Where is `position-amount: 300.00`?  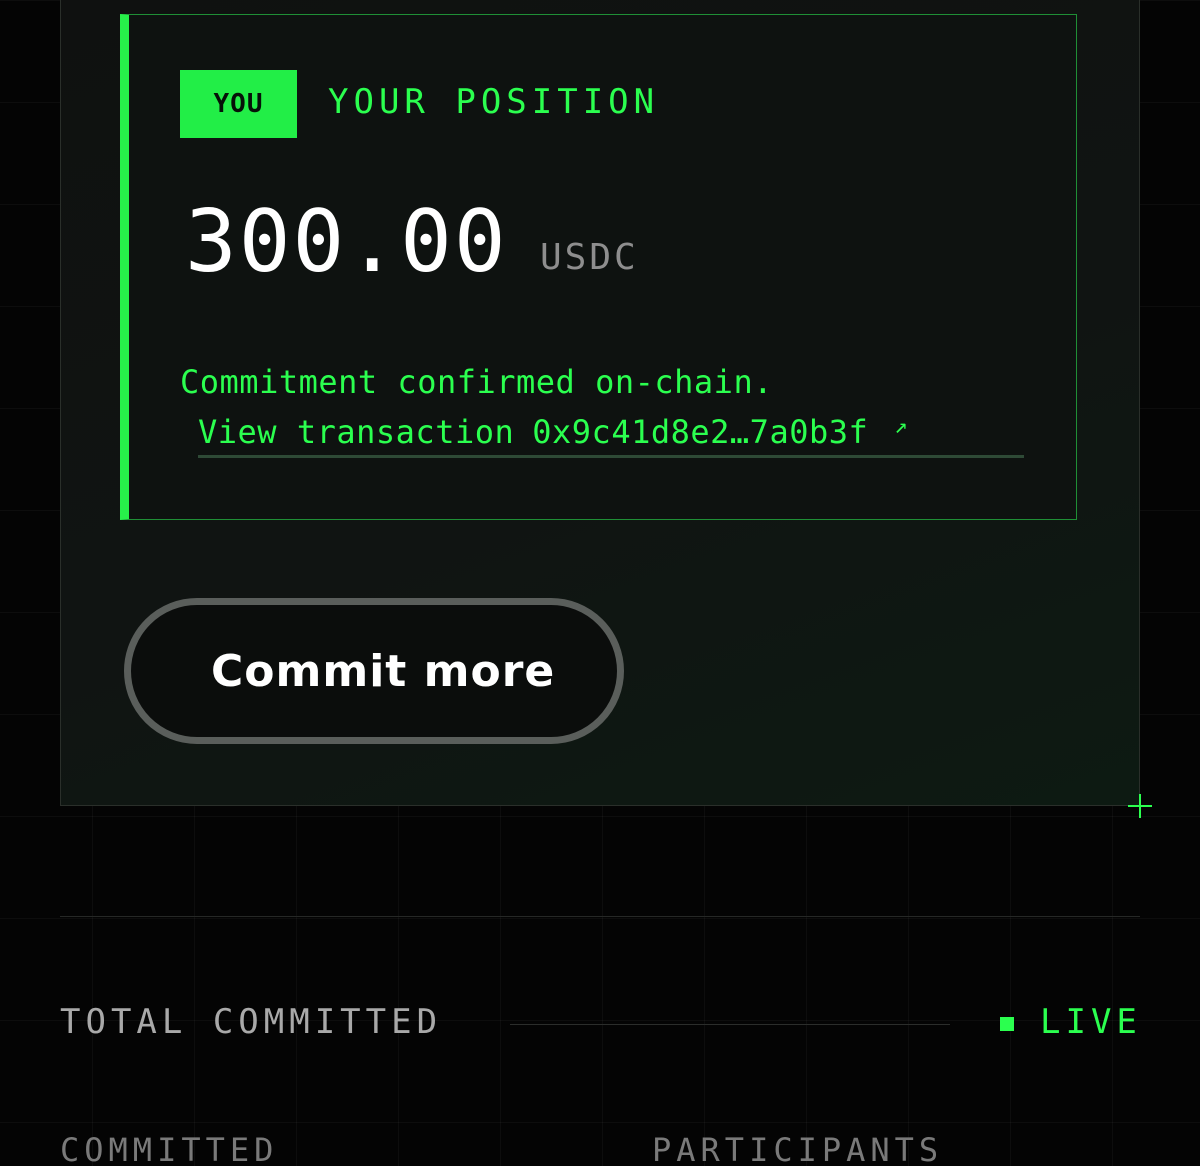
position-amount: 300.00 is located at coordinates (346, 242).